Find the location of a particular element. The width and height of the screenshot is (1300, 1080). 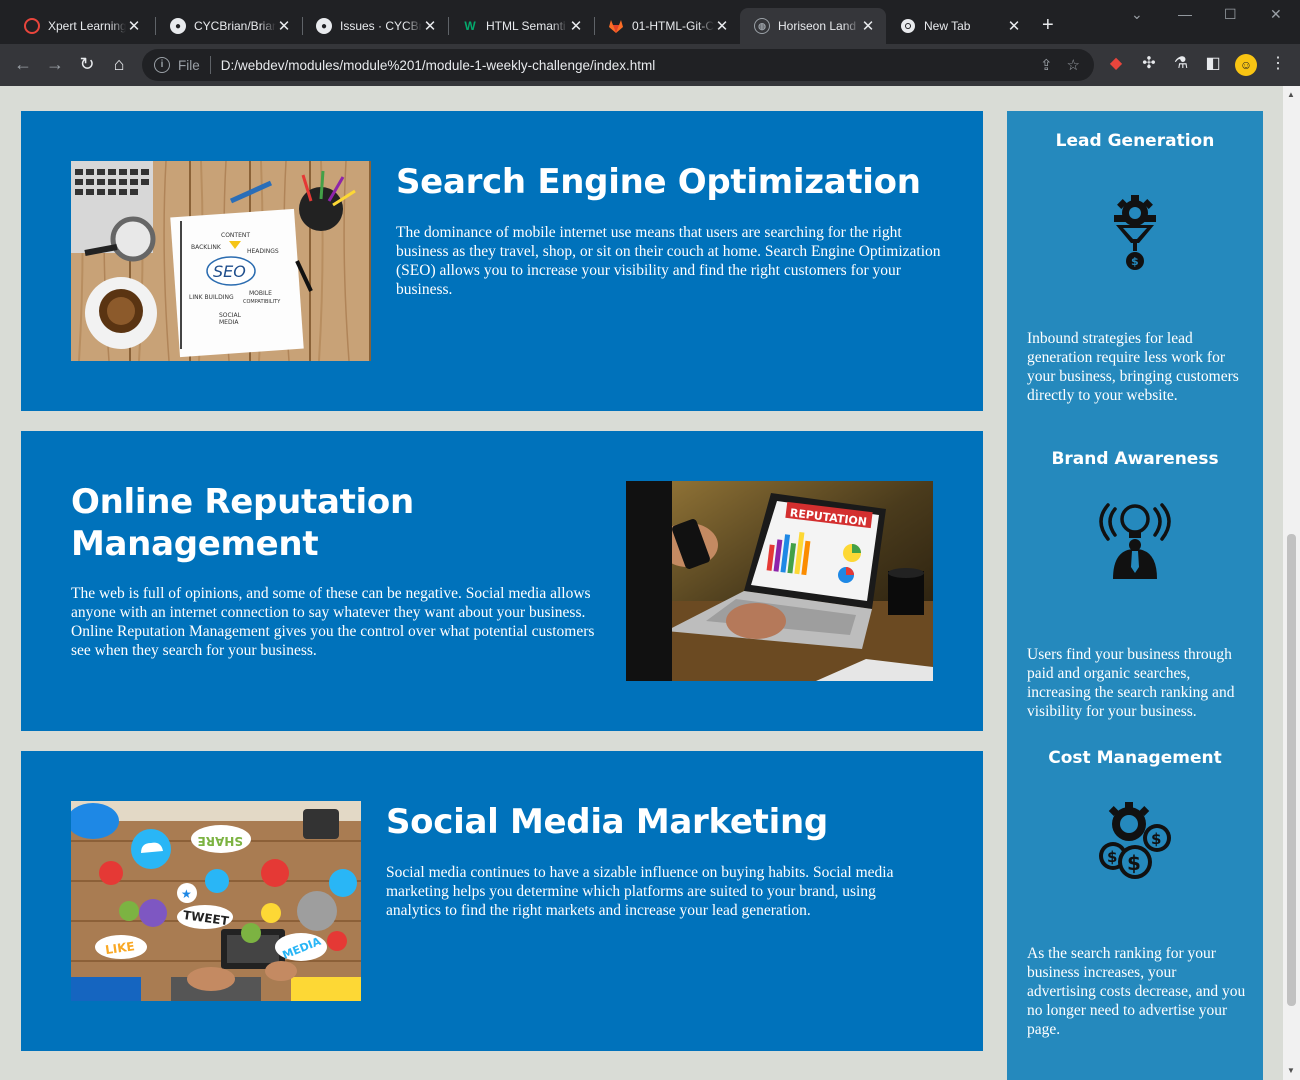

tab-html-semantic: W HTML Semanti ✕ is located at coordinates (521, 26).